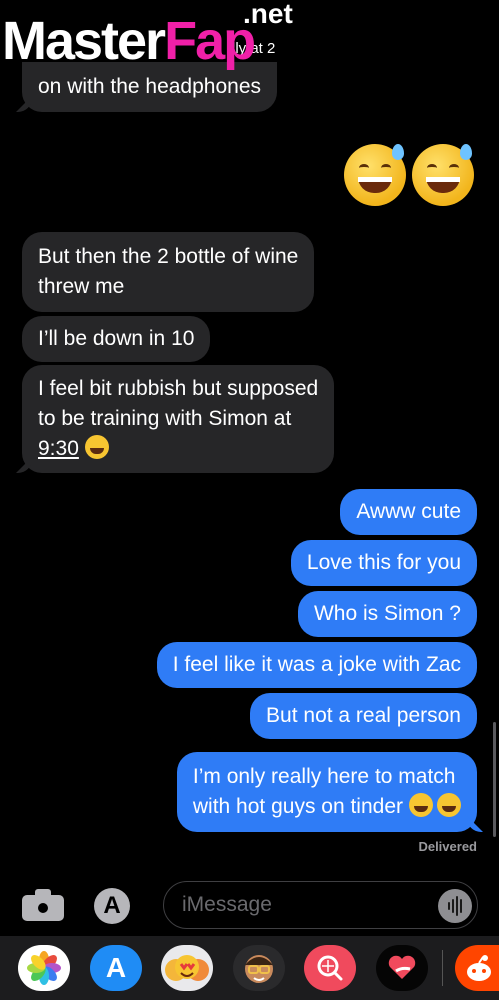 This screenshot has height=1000, width=499. I want to click on watermark: MasterFap .net, so click(249, 39).